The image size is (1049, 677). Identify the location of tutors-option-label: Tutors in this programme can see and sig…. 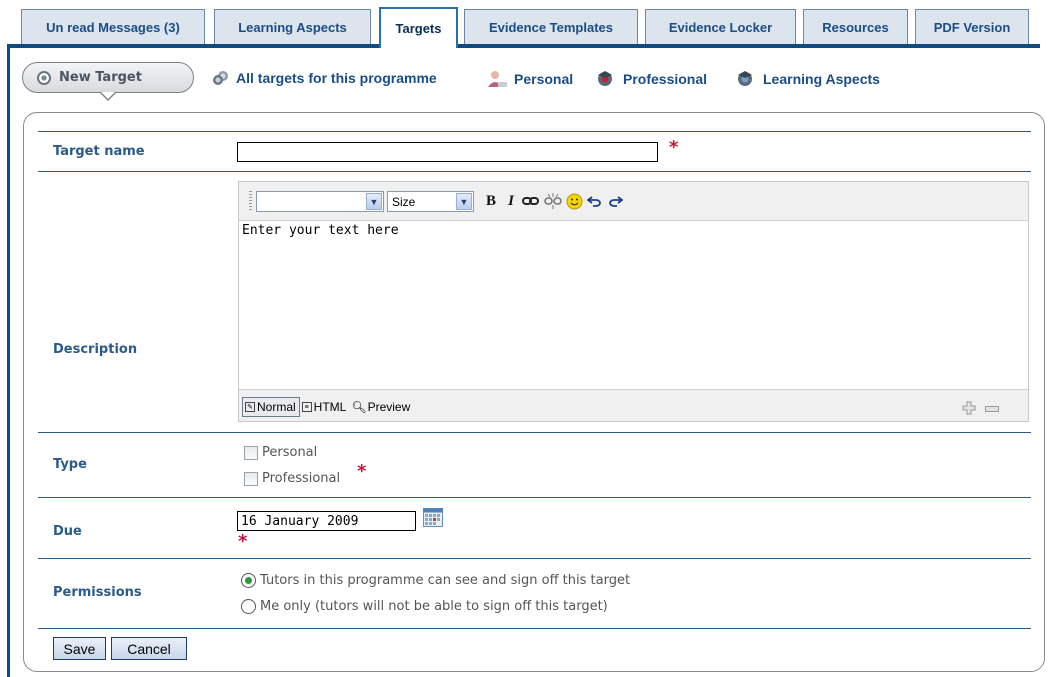
(445, 580).